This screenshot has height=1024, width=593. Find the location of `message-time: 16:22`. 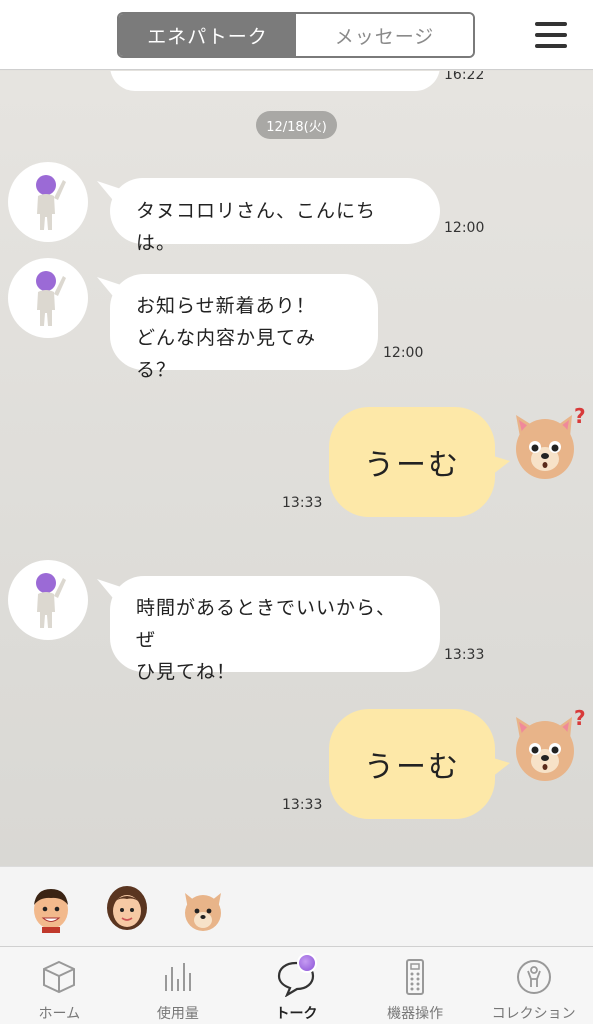

message-time: 16:22 is located at coordinates (464, 77).